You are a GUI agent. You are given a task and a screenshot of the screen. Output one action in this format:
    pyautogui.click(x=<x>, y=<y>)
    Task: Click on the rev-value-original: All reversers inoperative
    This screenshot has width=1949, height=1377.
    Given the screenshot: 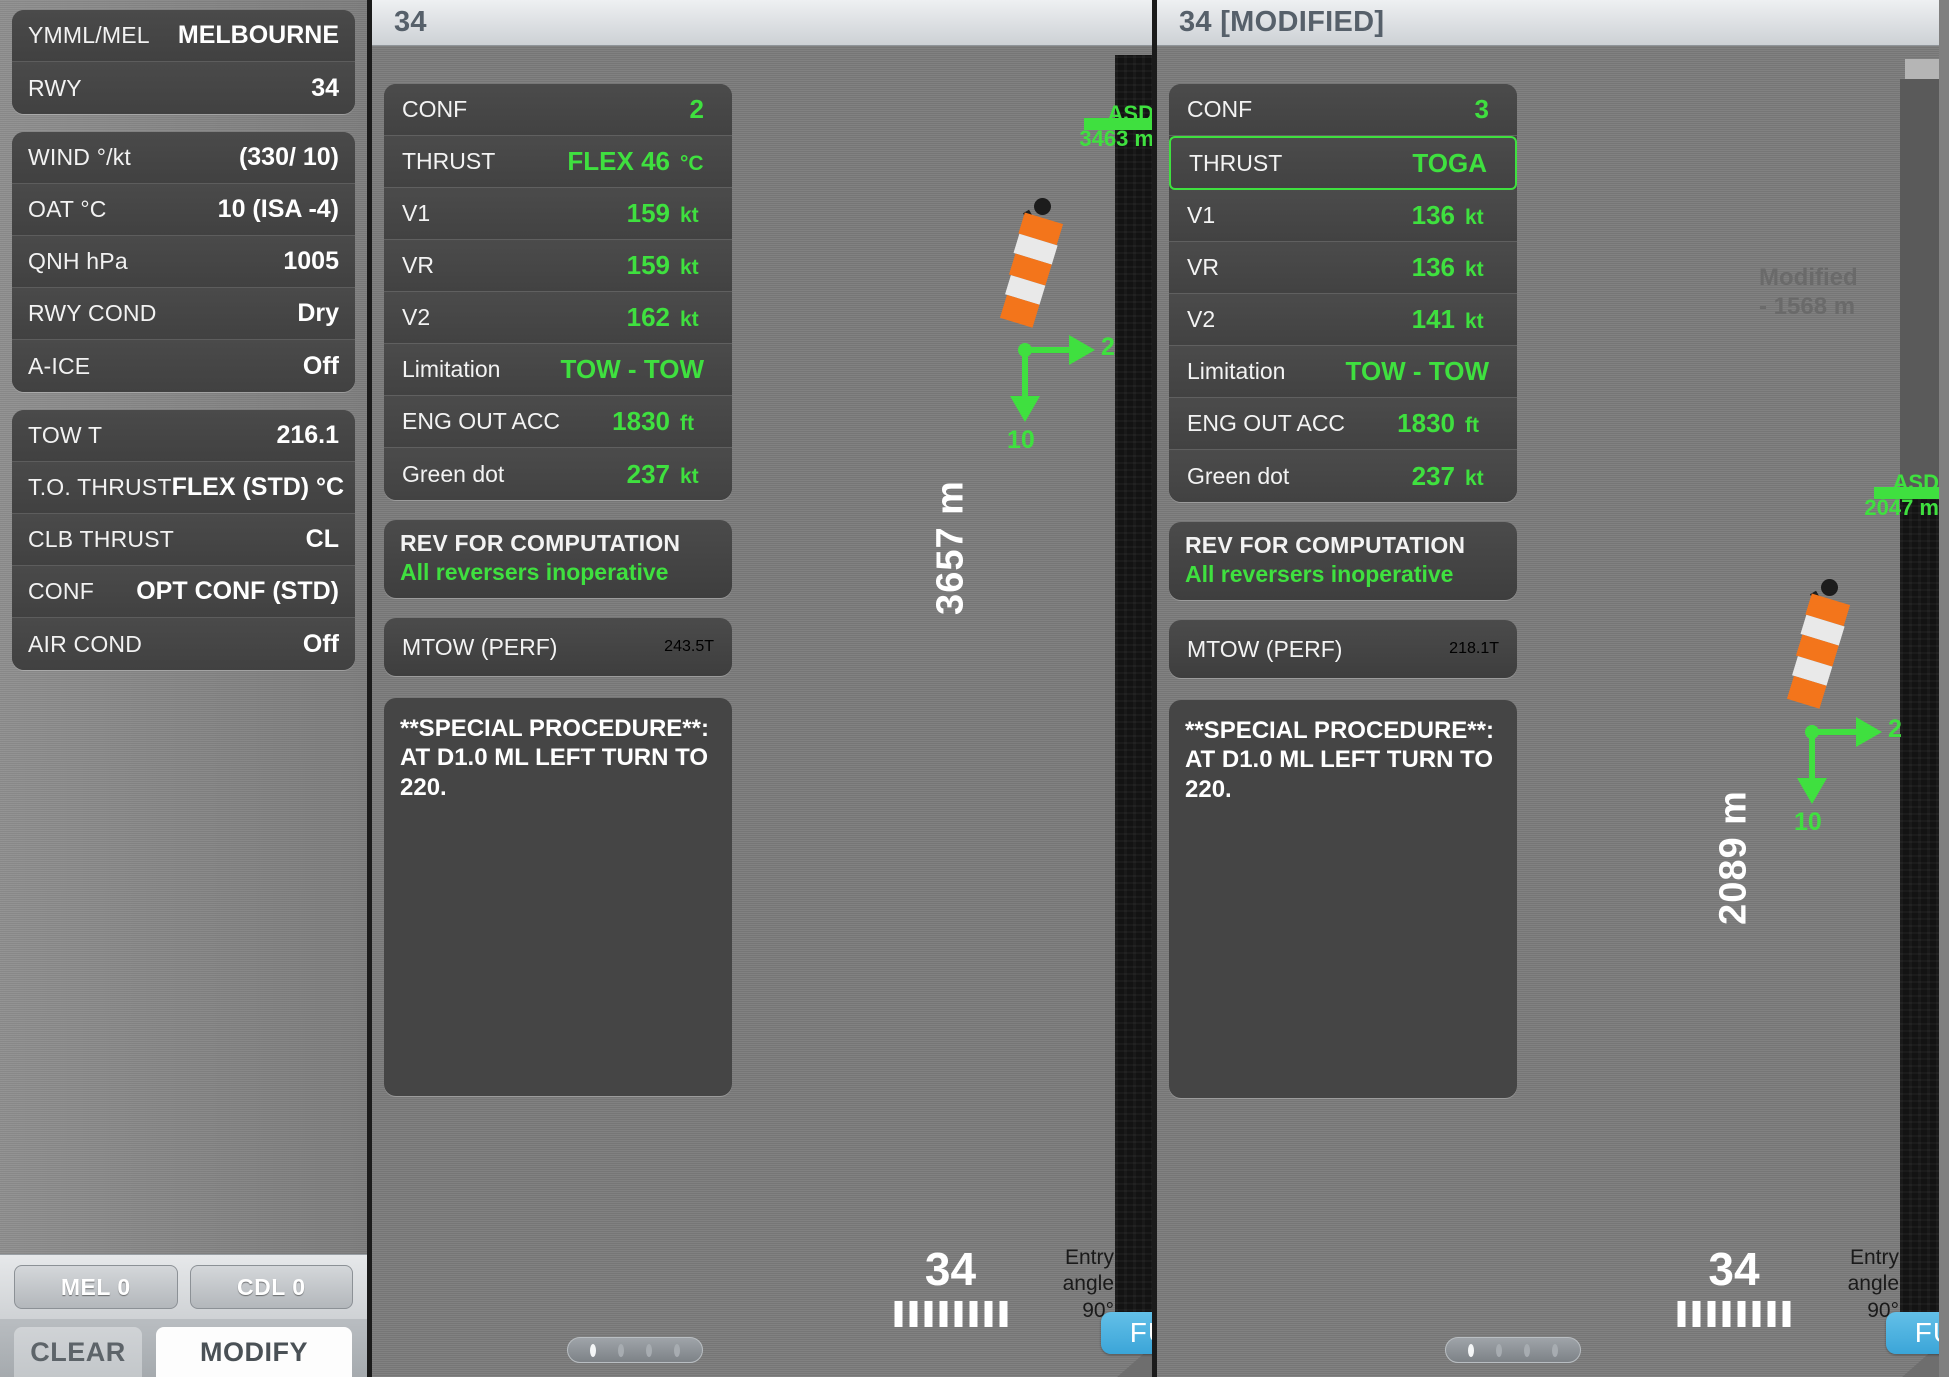 What is the action you would take?
    pyautogui.click(x=534, y=572)
    